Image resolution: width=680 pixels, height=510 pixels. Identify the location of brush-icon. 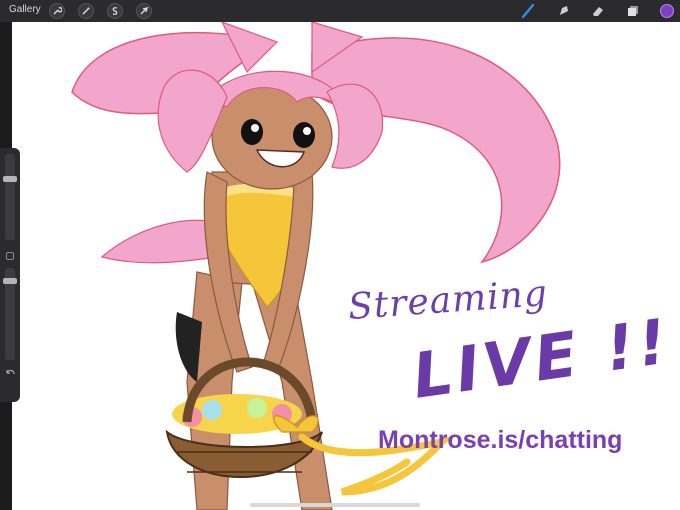
(528, 11).